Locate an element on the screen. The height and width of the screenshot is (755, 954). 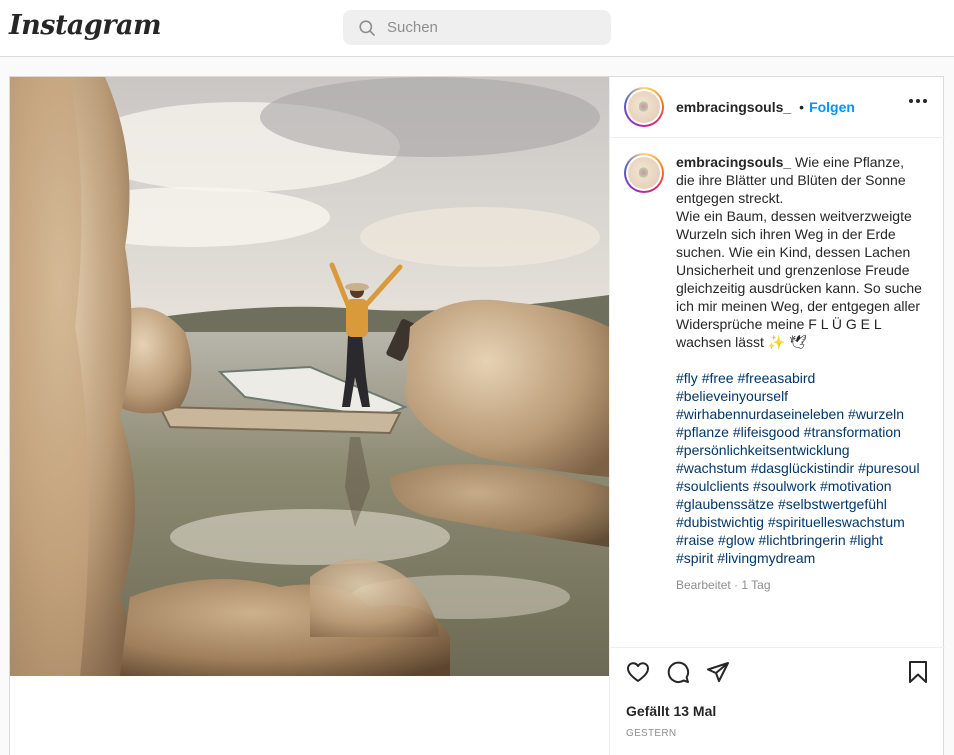
hashtag-link: #pflanze is located at coordinates (702, 432).